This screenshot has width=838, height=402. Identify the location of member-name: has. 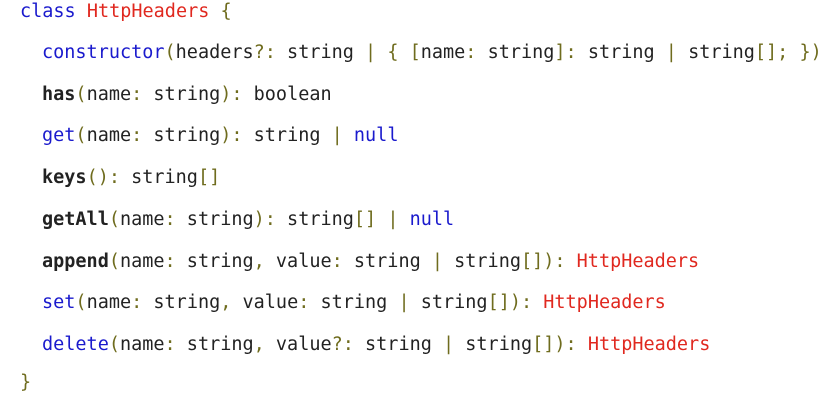
(59, 94).